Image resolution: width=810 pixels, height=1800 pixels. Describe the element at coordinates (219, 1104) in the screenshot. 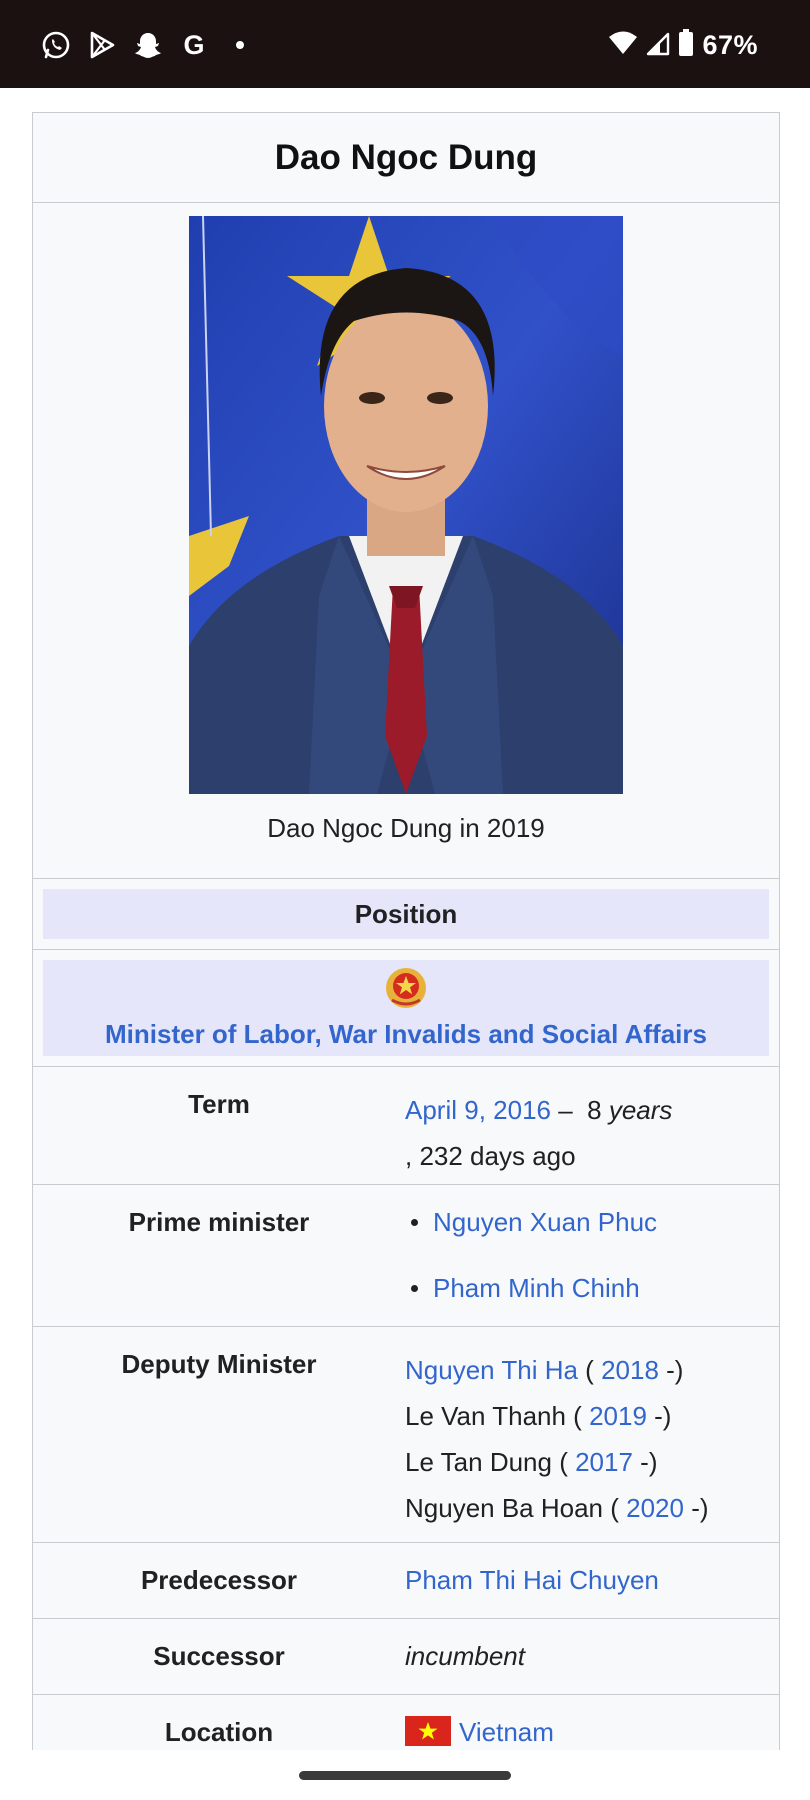

I see `row-label-term: Term` at that location.